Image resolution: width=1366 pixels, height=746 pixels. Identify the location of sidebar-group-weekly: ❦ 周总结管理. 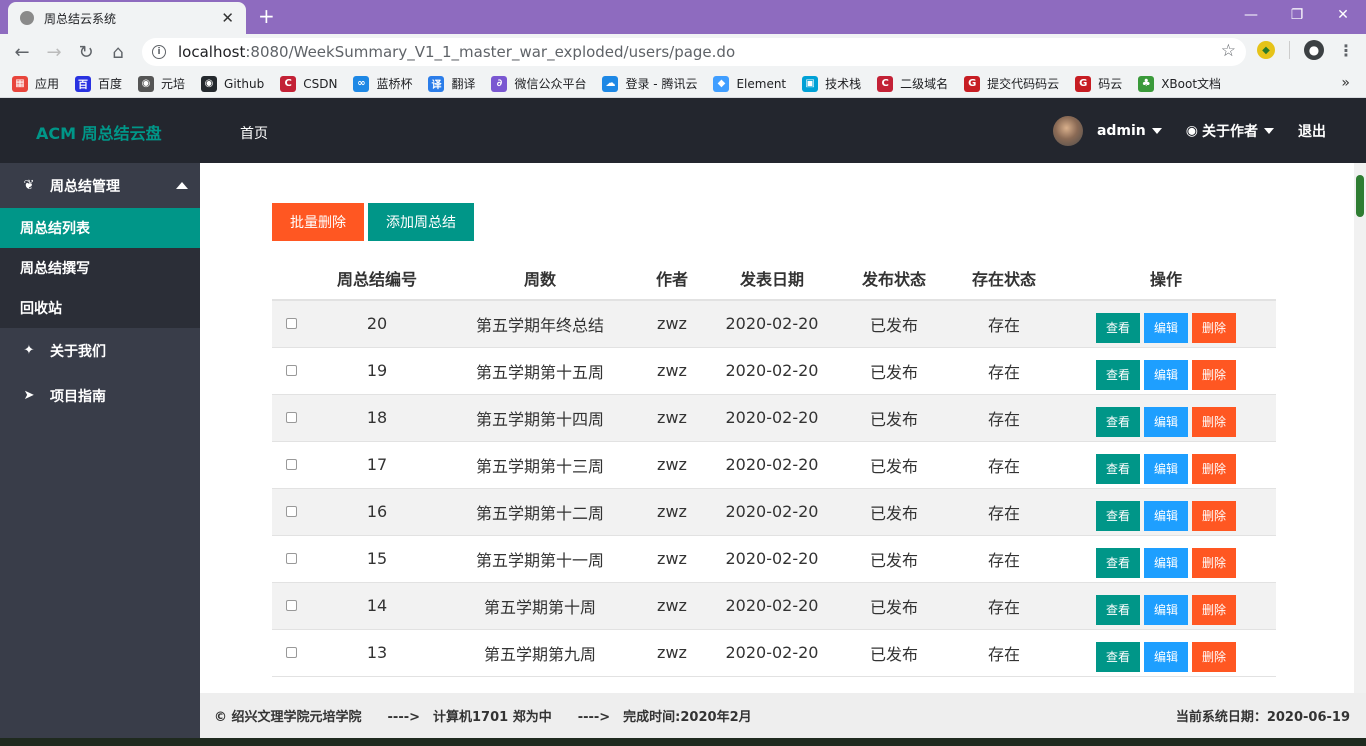
(100, 185).